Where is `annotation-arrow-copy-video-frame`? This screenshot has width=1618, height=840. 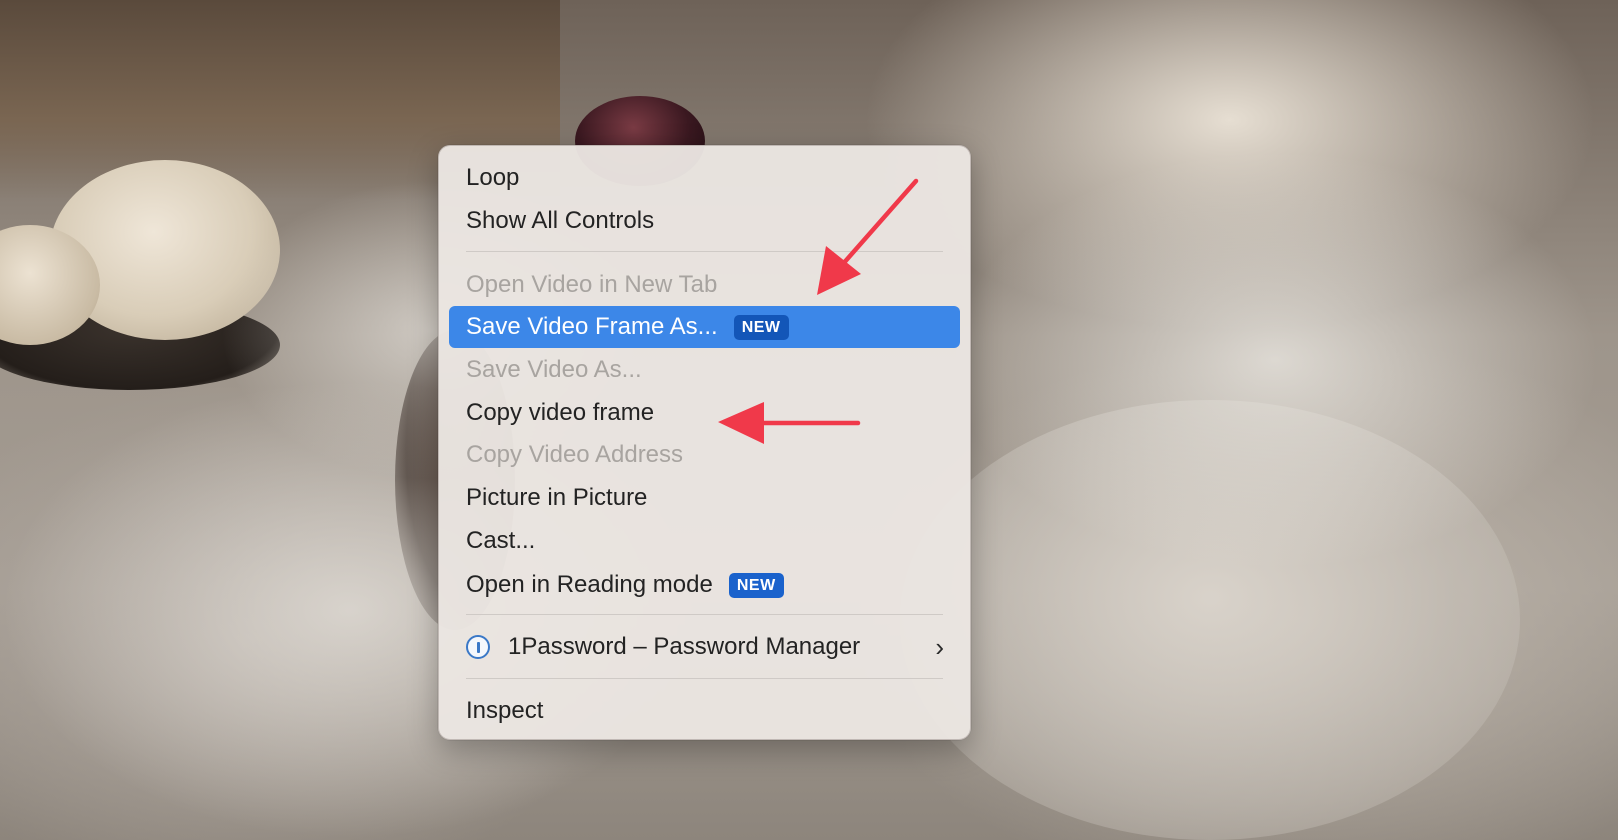
annotation-arrow-copy-video-frame is located at coordinates (789, 423).